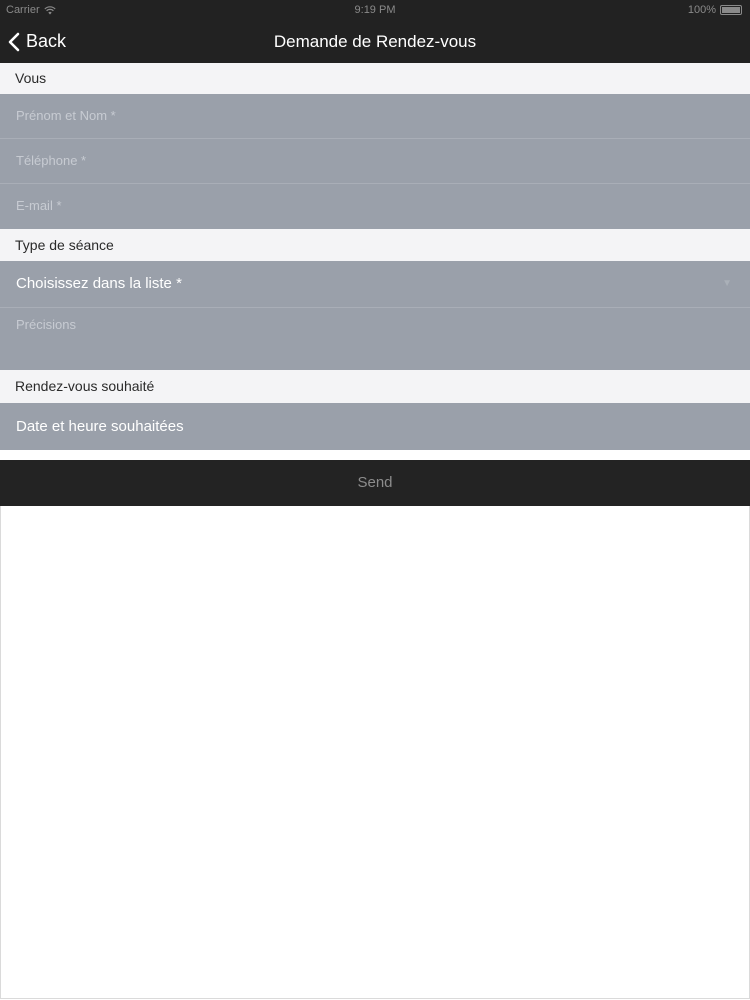  I want to click on email-field: E-mail *, so click(375, 206).